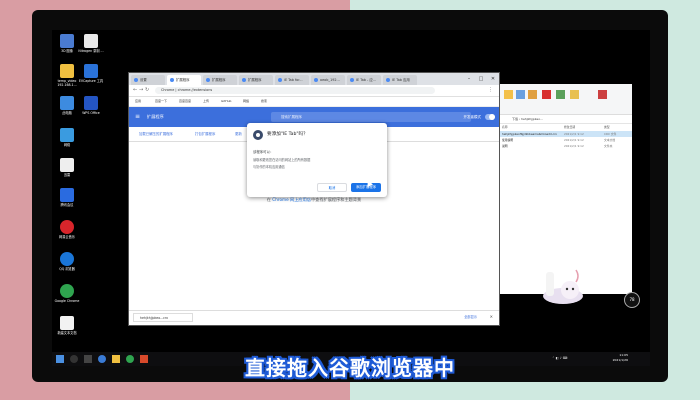  Describe the element at coordinates (574, 94) in the screenshot. I see `new-folder-icon` at that location.